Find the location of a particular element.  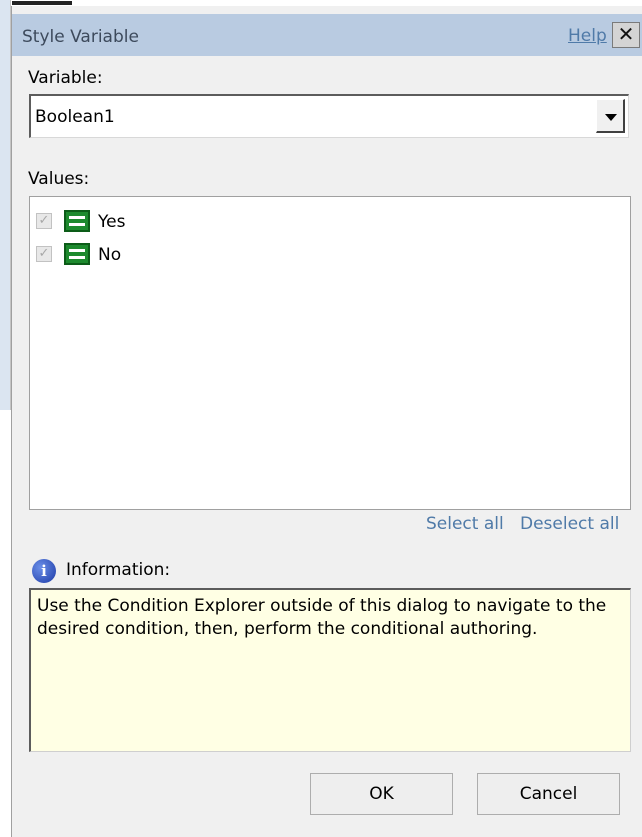

help-link: Help is located at coordinates (587, 36).